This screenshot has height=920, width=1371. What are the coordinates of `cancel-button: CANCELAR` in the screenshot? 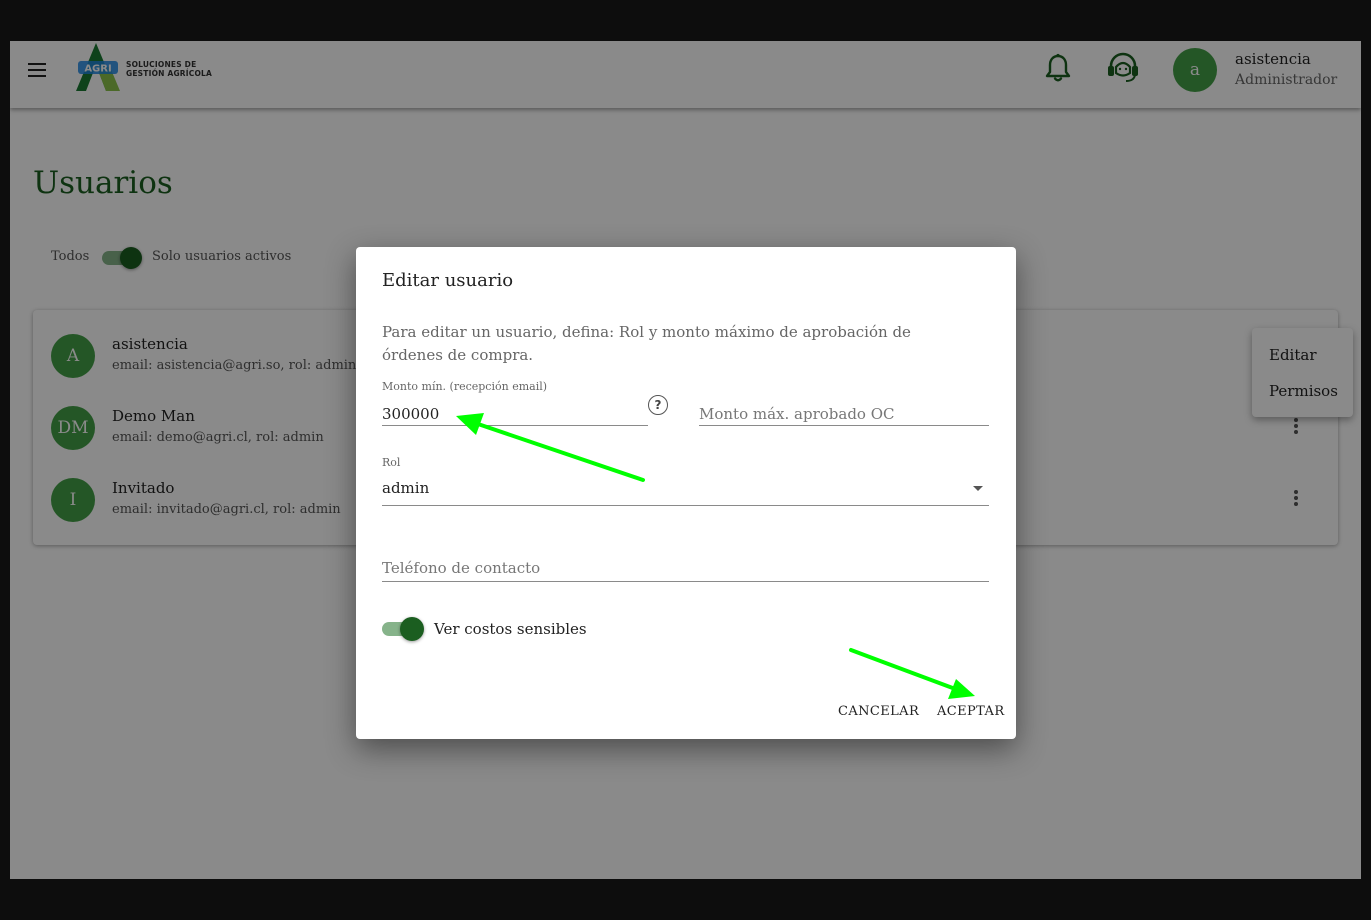 It's located at (878, 711).